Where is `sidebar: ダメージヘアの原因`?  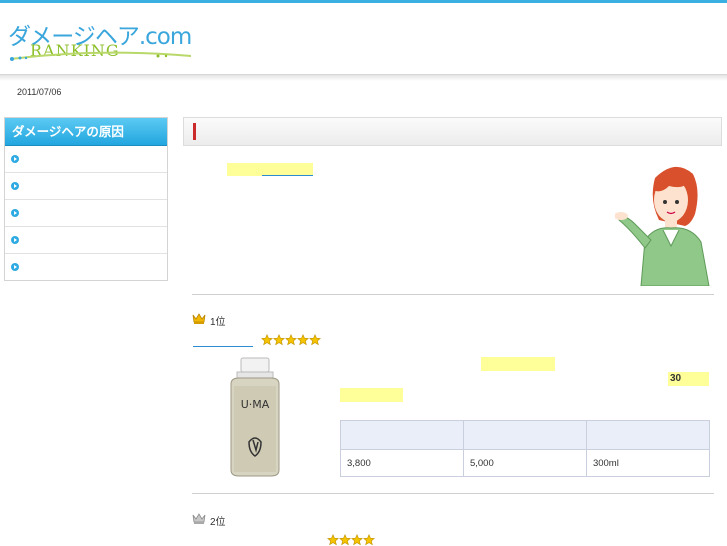
sidebar: ダメージヘアの原因 is located at coordinates (86, 199).